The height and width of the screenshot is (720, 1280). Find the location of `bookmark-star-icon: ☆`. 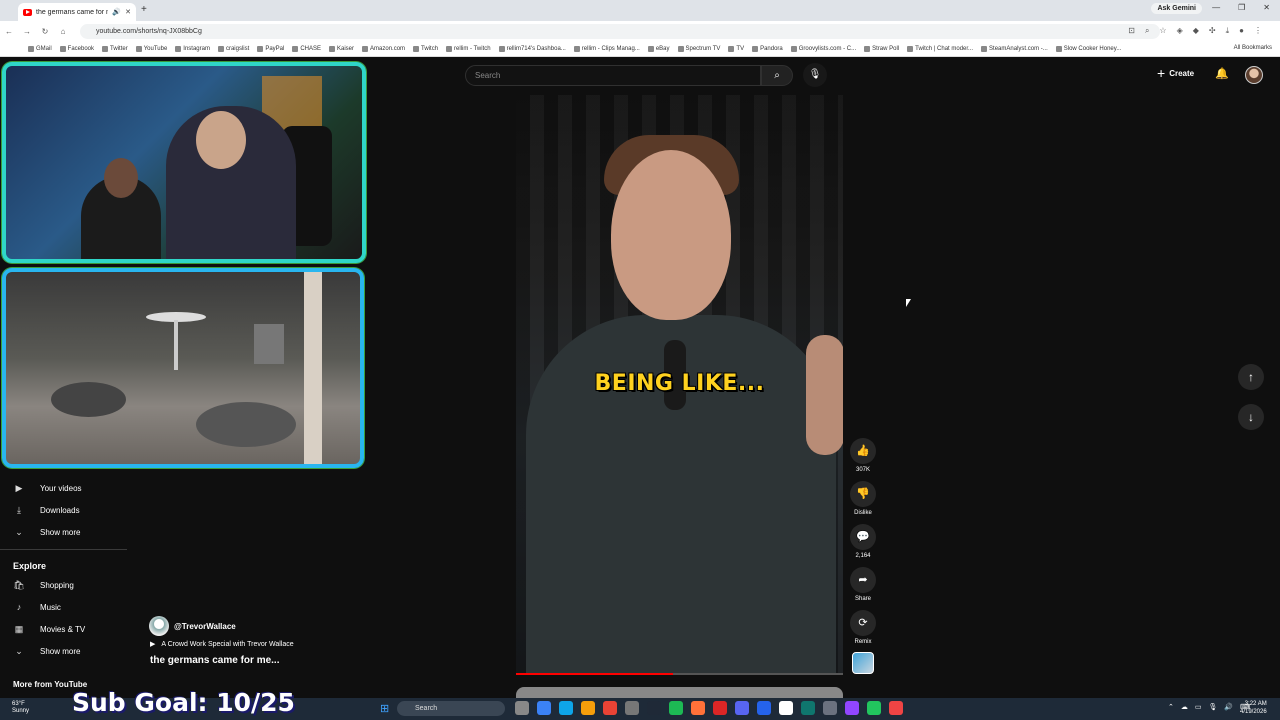

bookmark-star-icon: ☆ is located at coordinates (1162, 31).